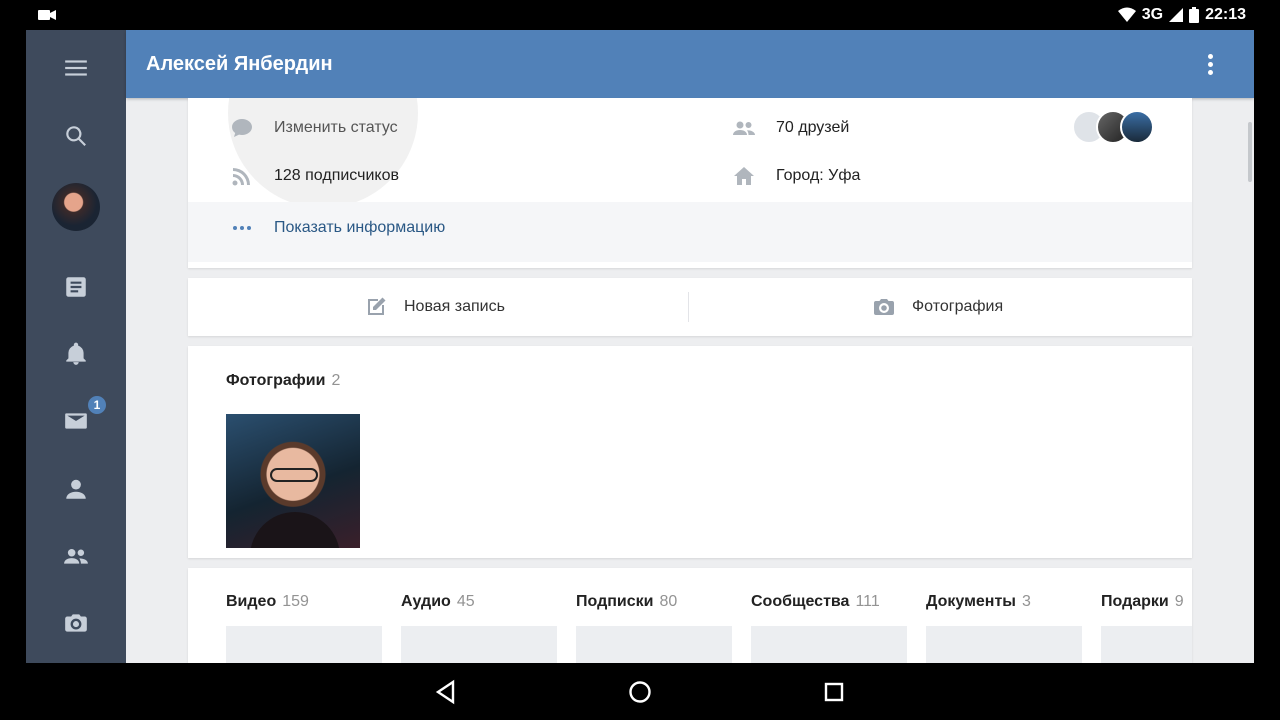 This screenshot has height=720, width=1280. I want to click on friends-row: 70 друзей, so click(790, 128).